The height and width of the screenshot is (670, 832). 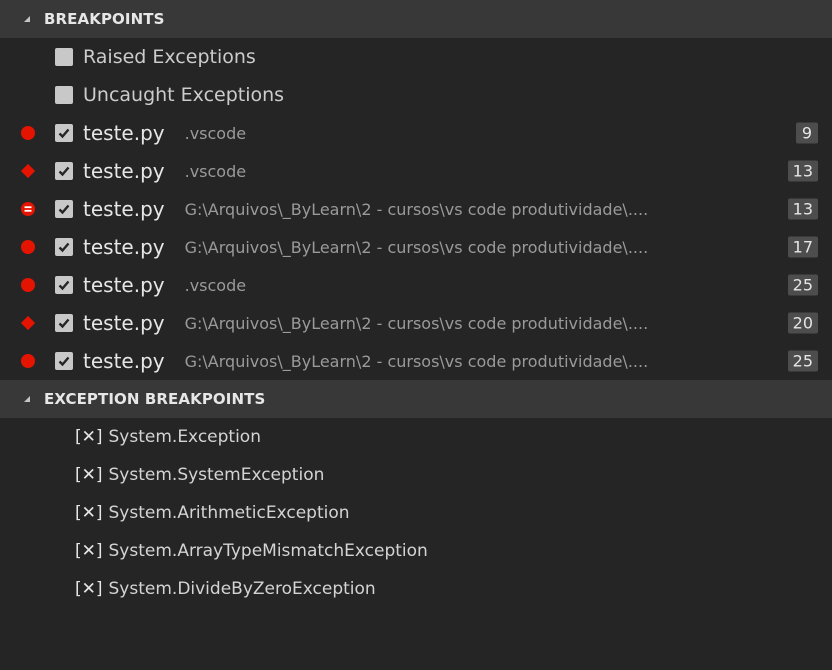 What do you see at coordinates (807, 133) in the screenshot?
I see `breakpoint-line-badge: 9` at bounding box center [807, 133].